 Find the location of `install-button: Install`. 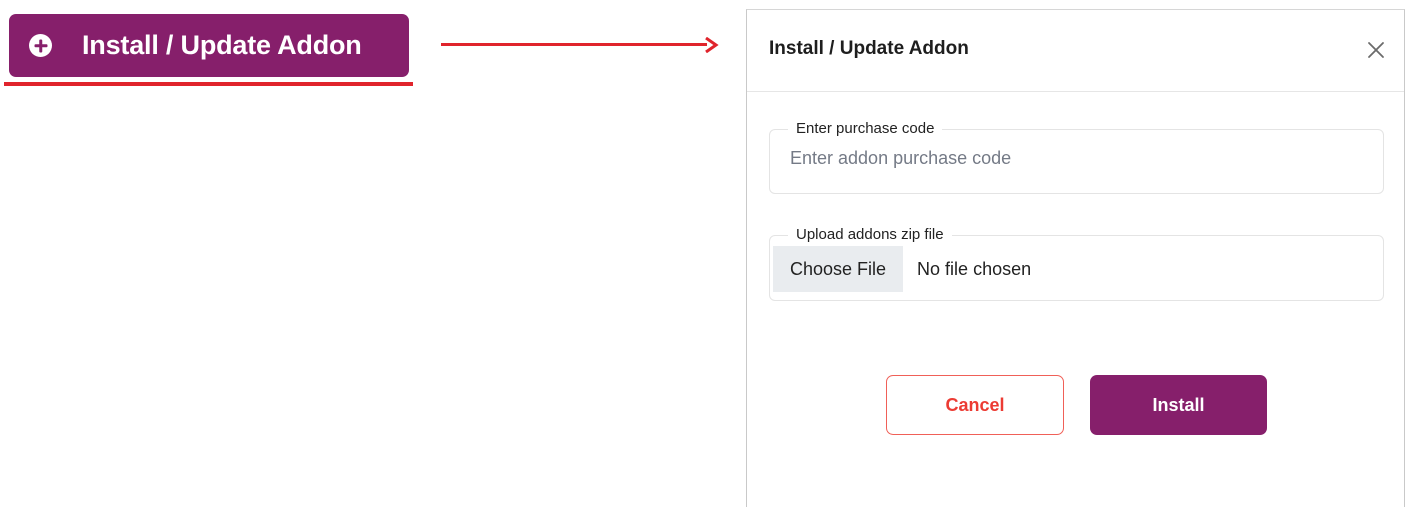

install-button: Install is located at coordinates (1178, 405).